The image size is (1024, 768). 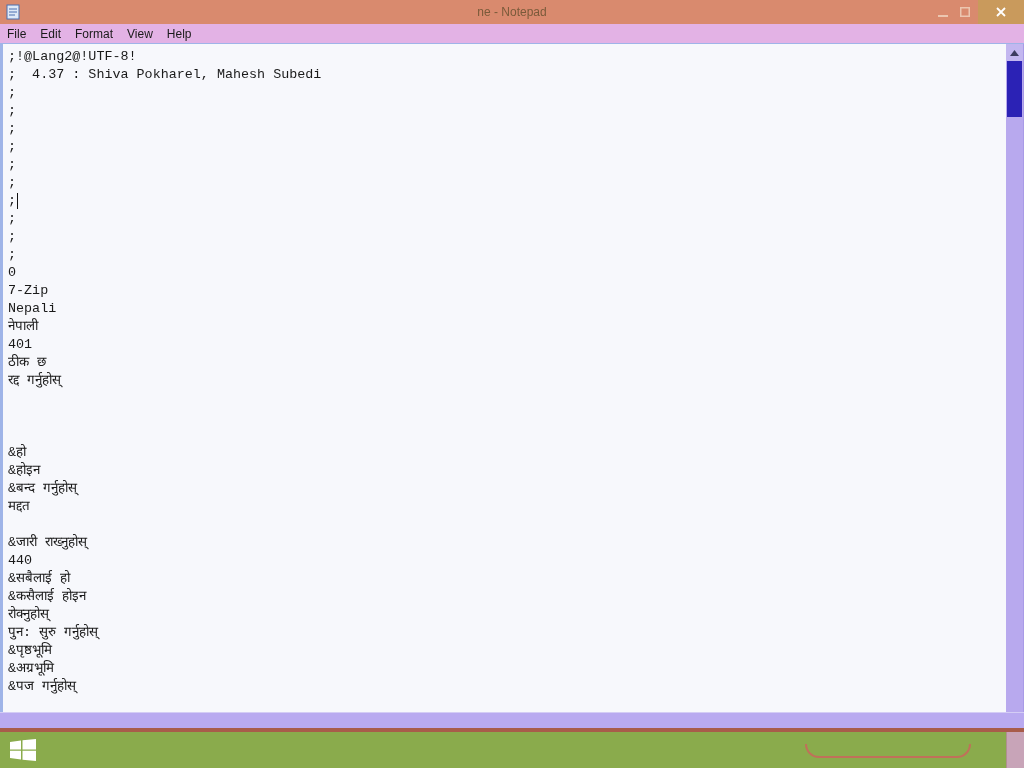 I want to click on text-line: ठीक छ, so click(x=27, y=363).